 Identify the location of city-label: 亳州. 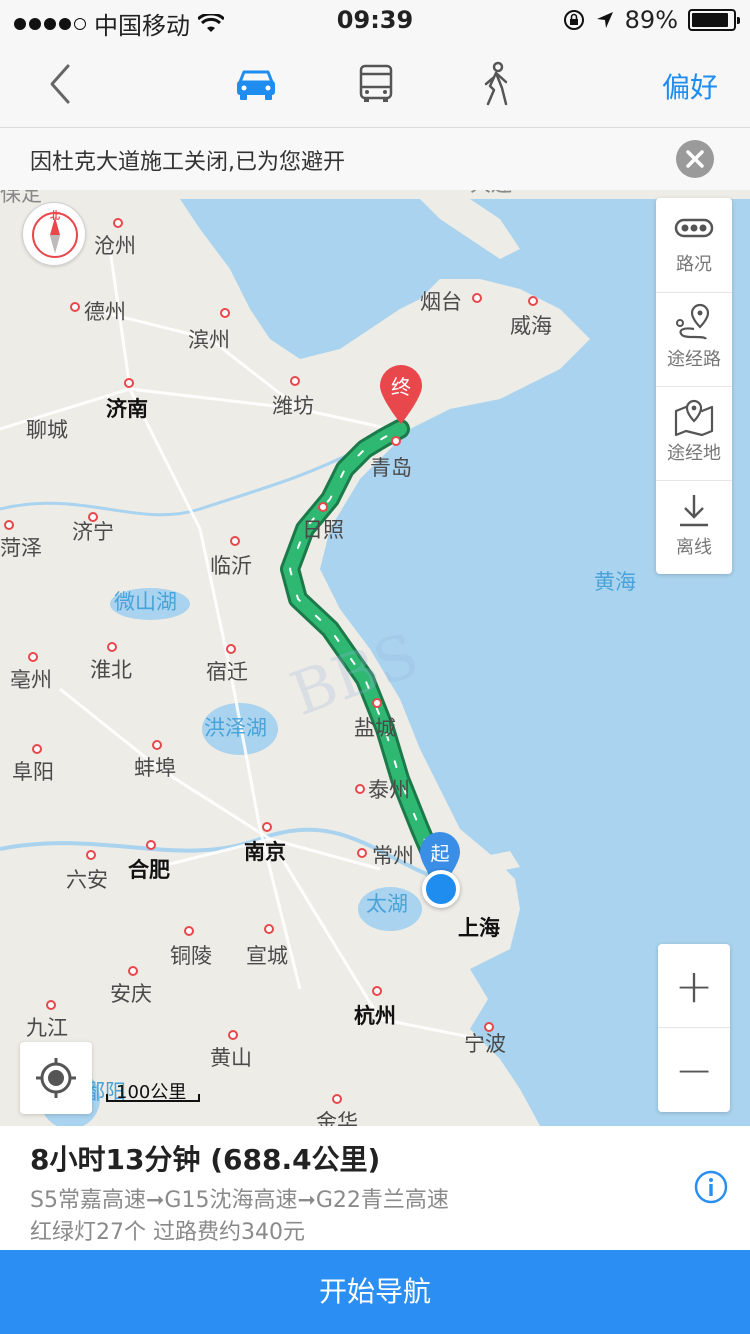
(31, 680).